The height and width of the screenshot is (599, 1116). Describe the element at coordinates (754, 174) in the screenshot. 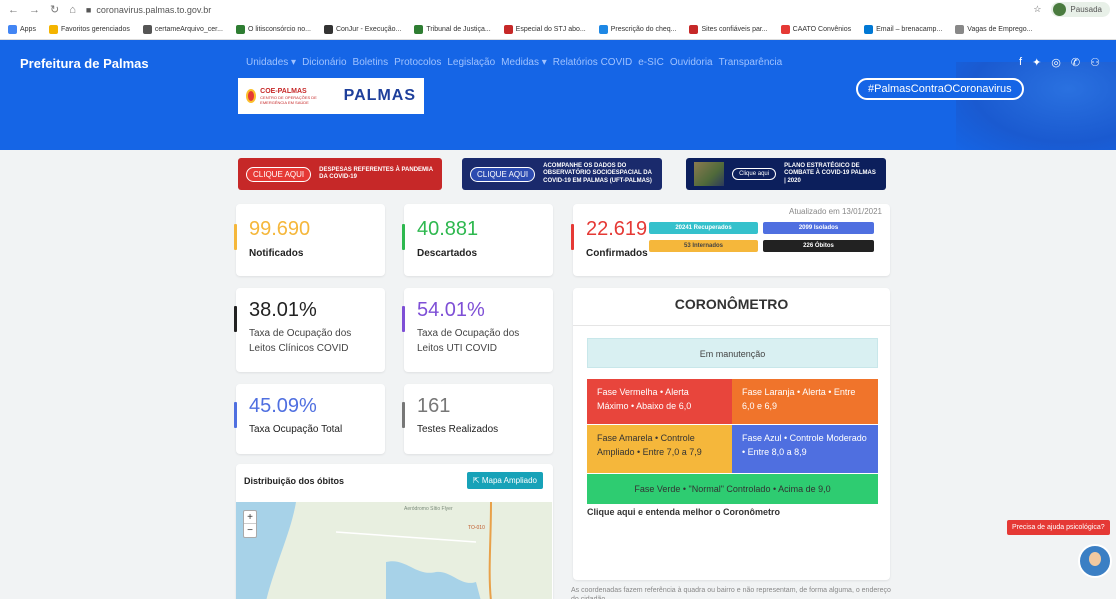

I see `banner-cta-button: Clique aqui` at that location.